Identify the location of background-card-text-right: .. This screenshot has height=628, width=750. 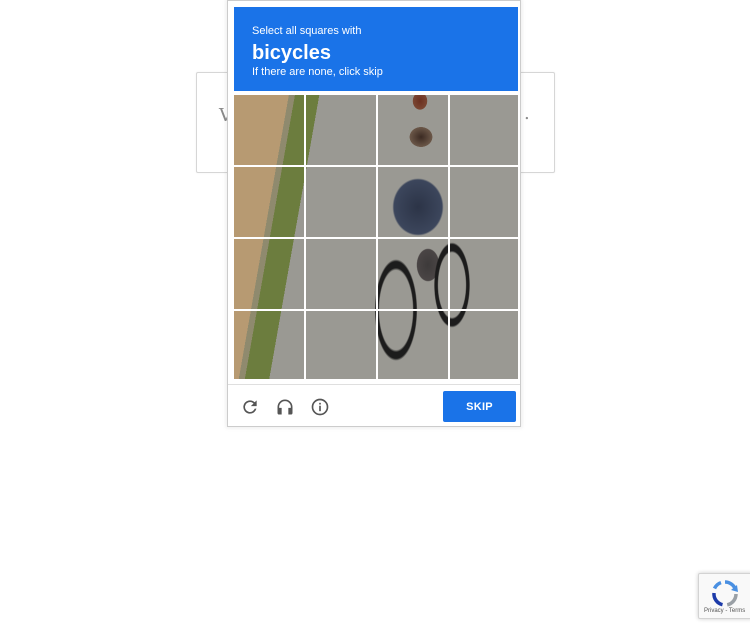
(527, 113).